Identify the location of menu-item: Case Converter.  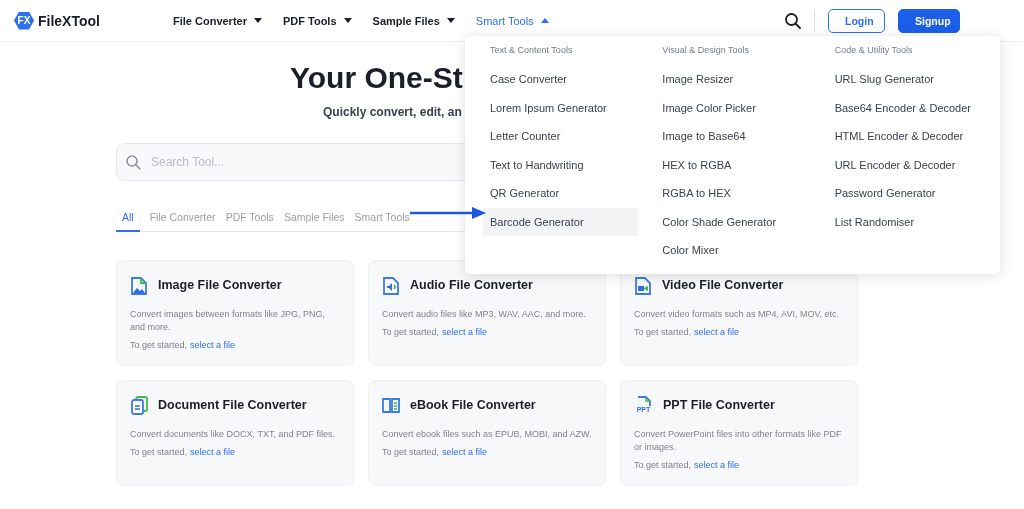
(560, 79).